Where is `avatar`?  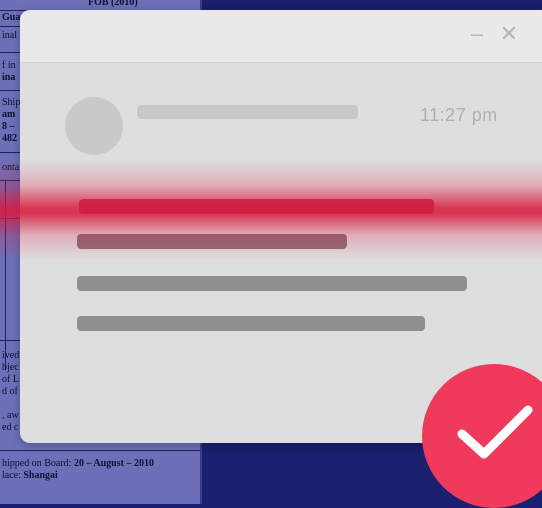 avatar is located at coordinates (94, 126).